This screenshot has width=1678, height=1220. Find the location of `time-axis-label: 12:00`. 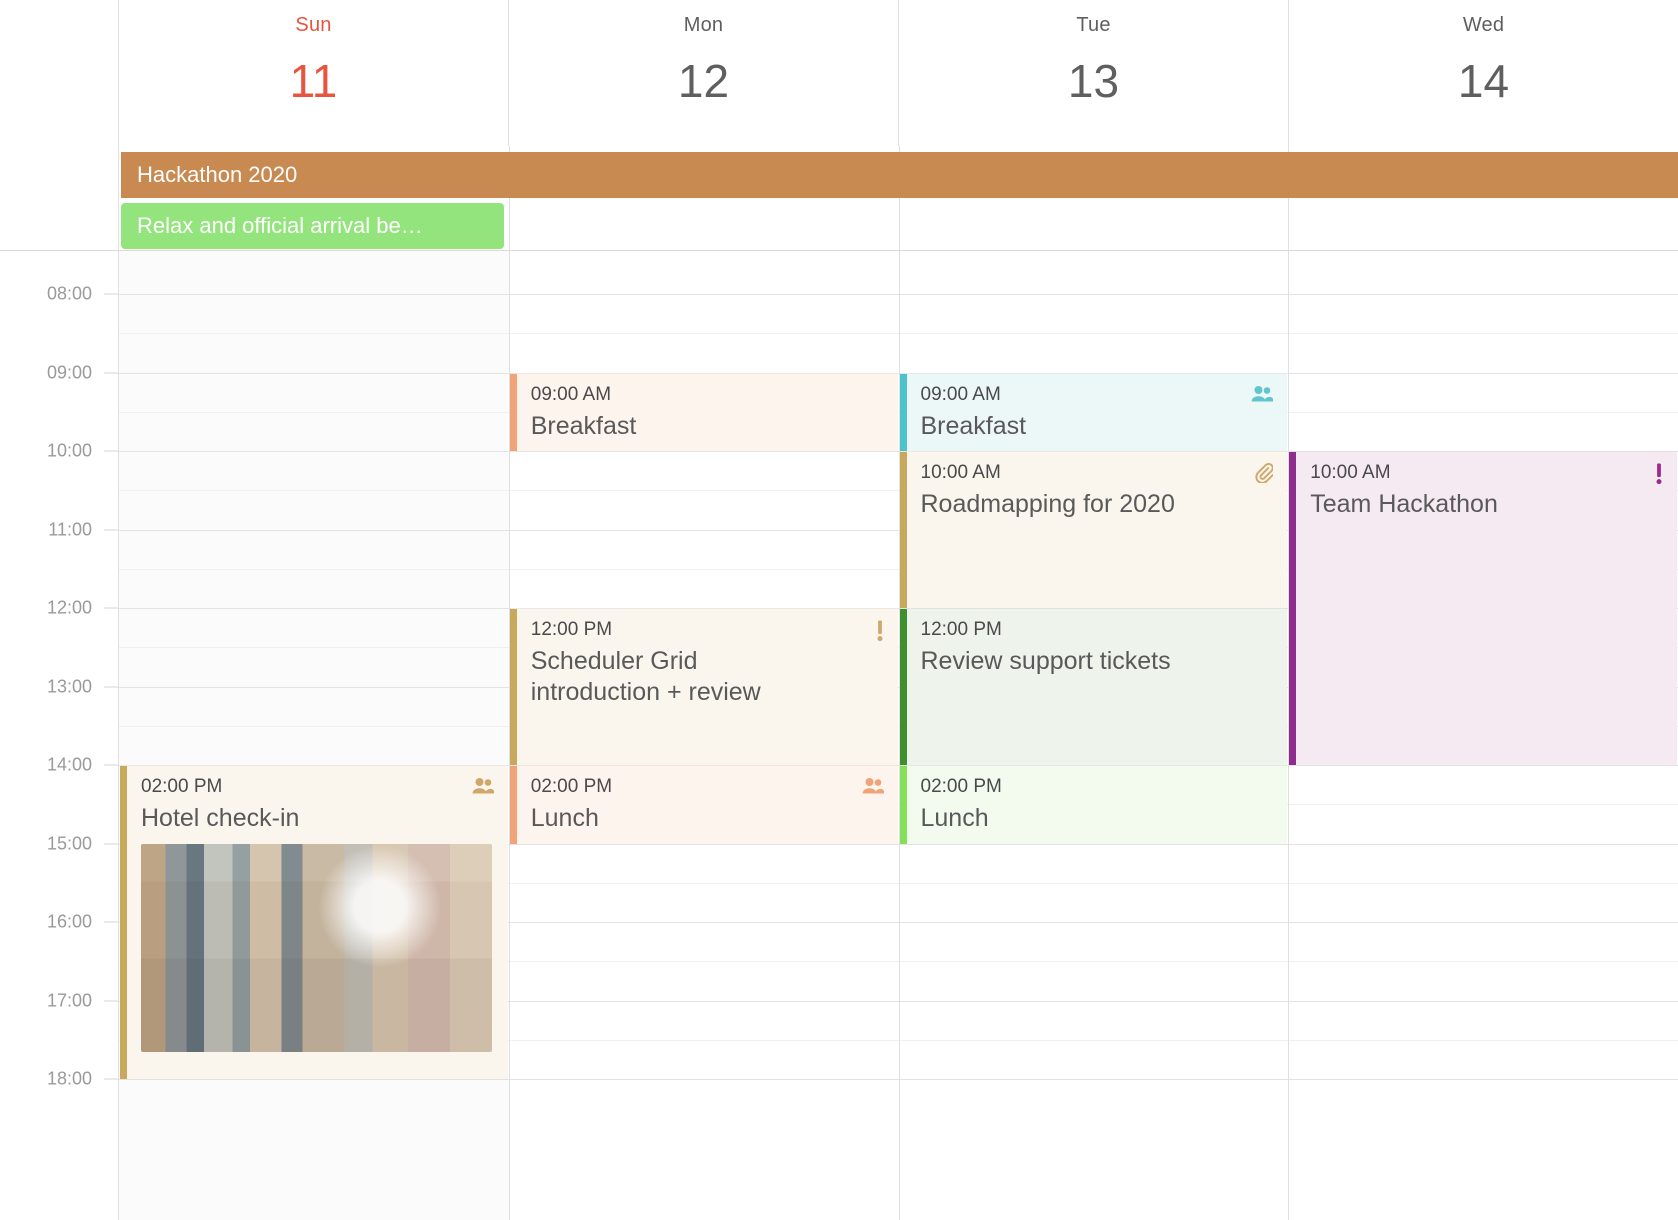

time-axis-label: 12:00 is located at coordinates (69, 607).